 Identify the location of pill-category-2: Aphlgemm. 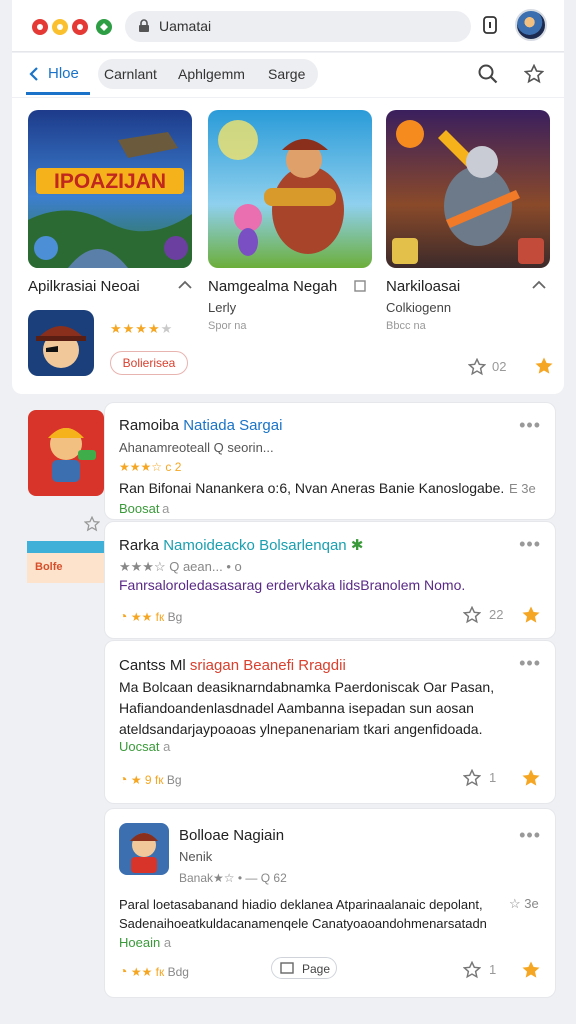
(211, 74).